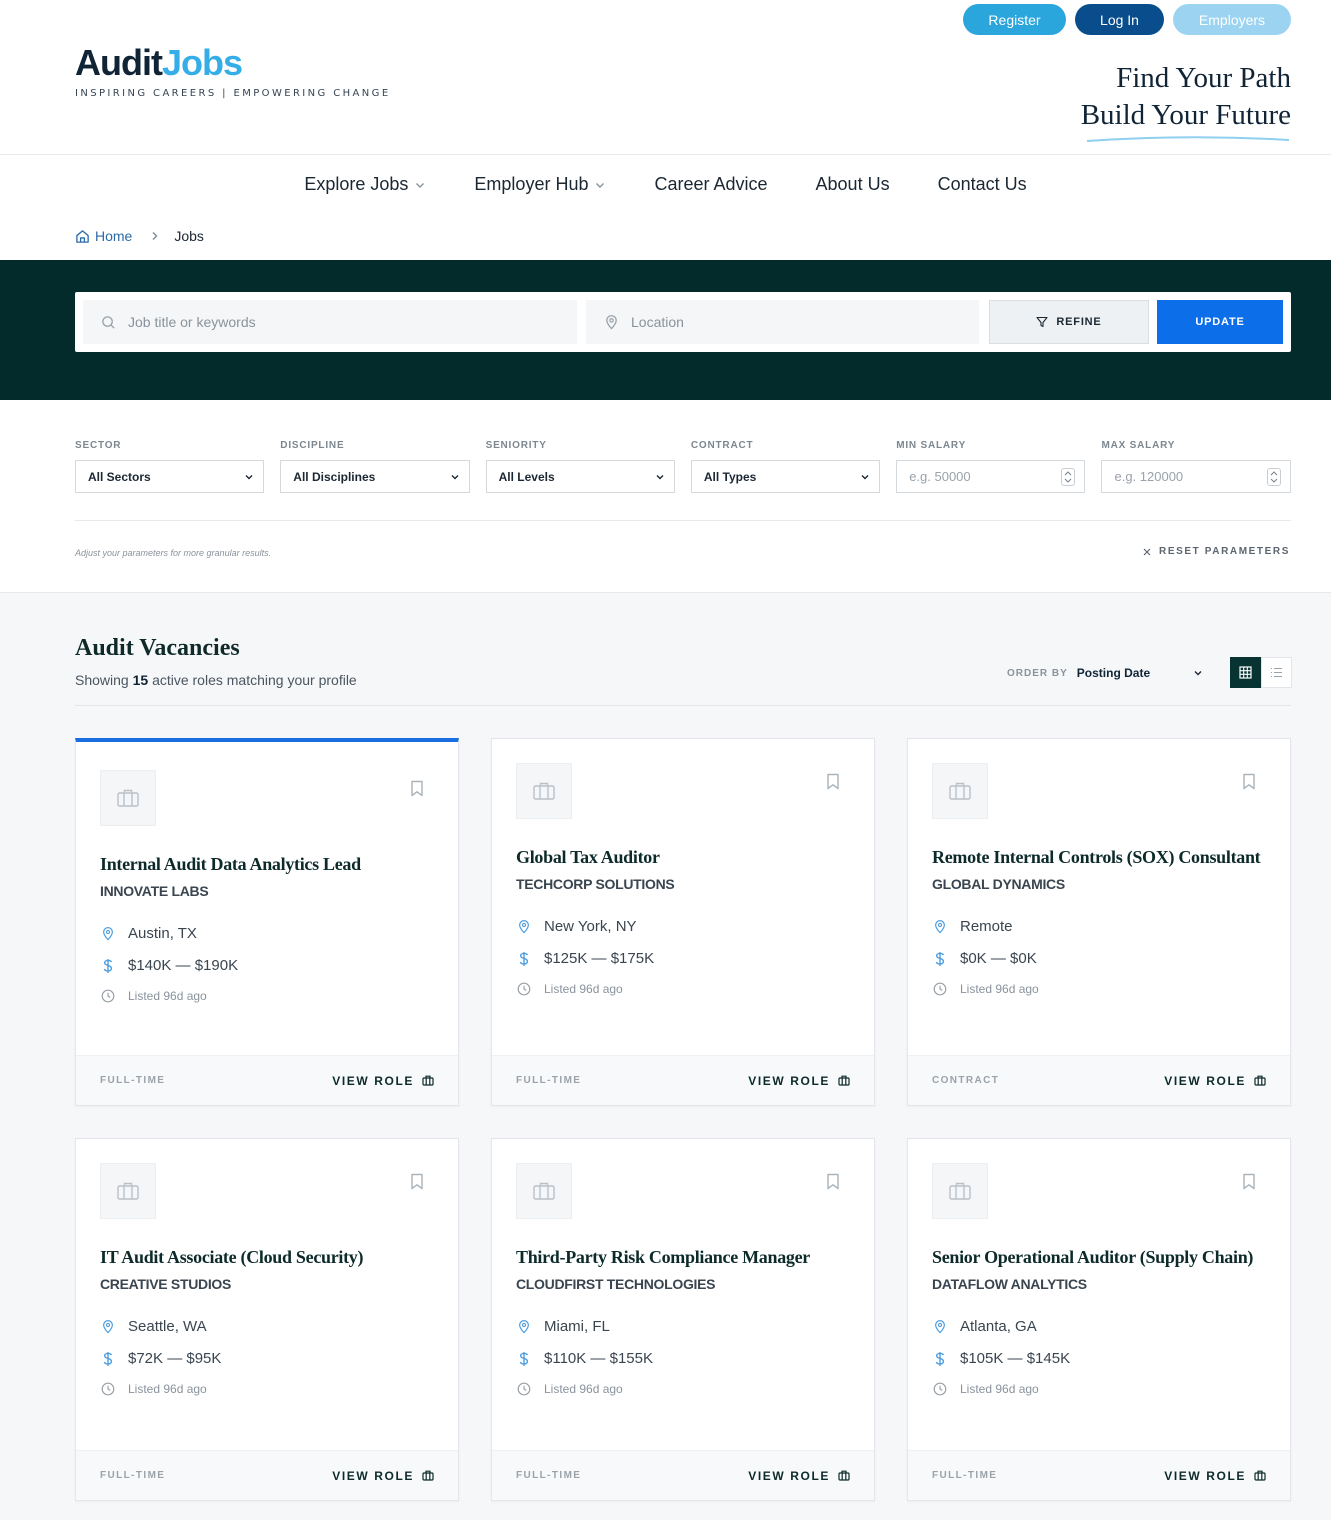 The height and width of the screenshot is (1520, 1331). I want to click on seniority-select: All Levels, so click(580, 476).